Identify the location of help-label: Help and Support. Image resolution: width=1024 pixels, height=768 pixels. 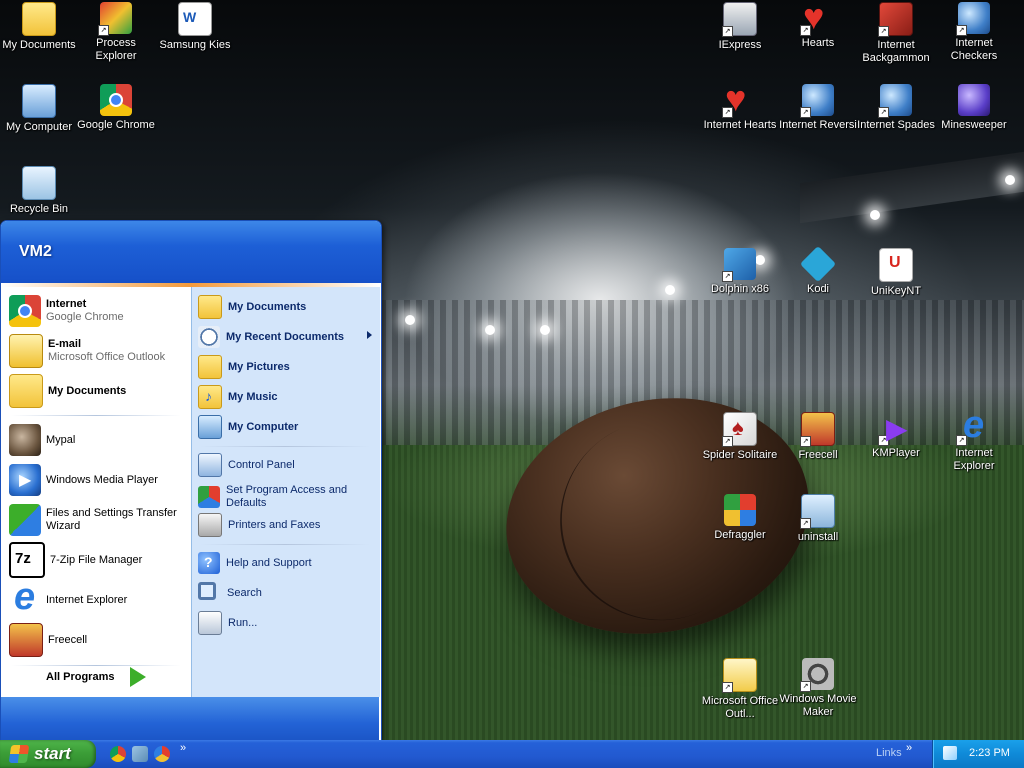
(269, 562).